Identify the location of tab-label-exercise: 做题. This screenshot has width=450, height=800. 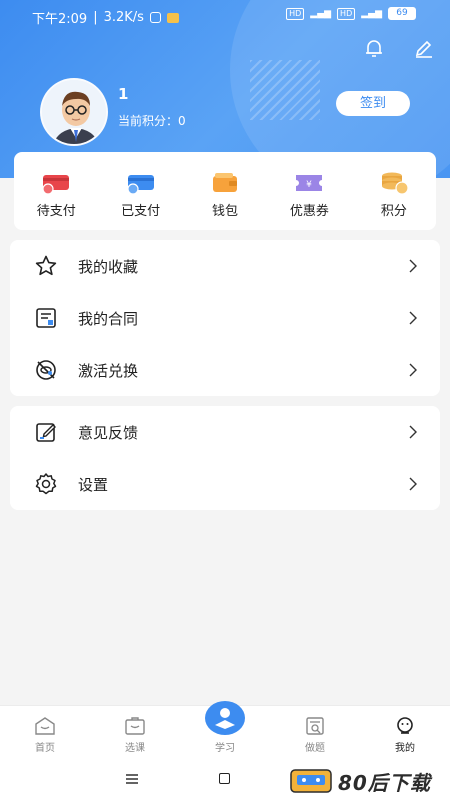
(315, 748).